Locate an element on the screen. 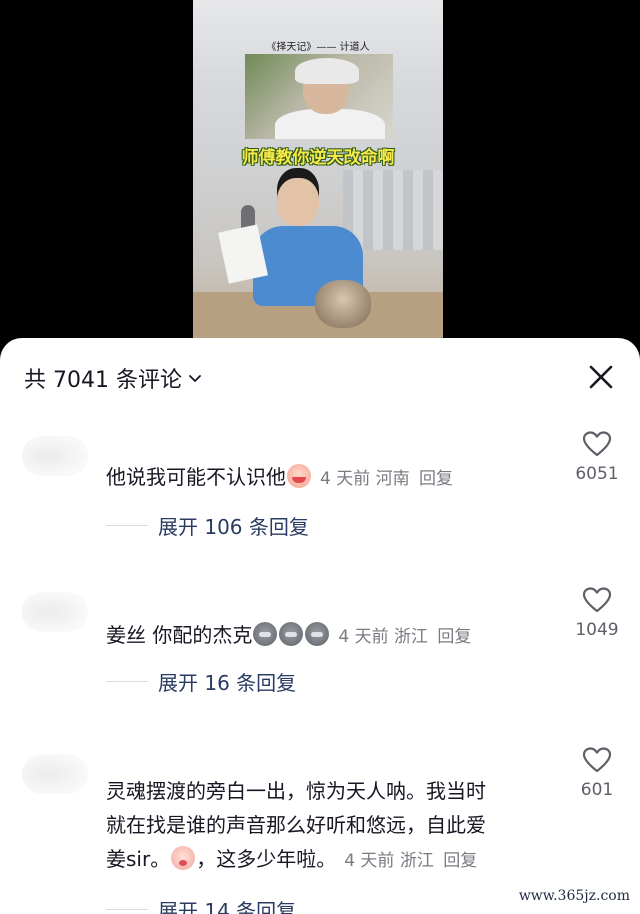 This screenshot has height=914, width=640. close-icon is located at coordinates (601, 377).